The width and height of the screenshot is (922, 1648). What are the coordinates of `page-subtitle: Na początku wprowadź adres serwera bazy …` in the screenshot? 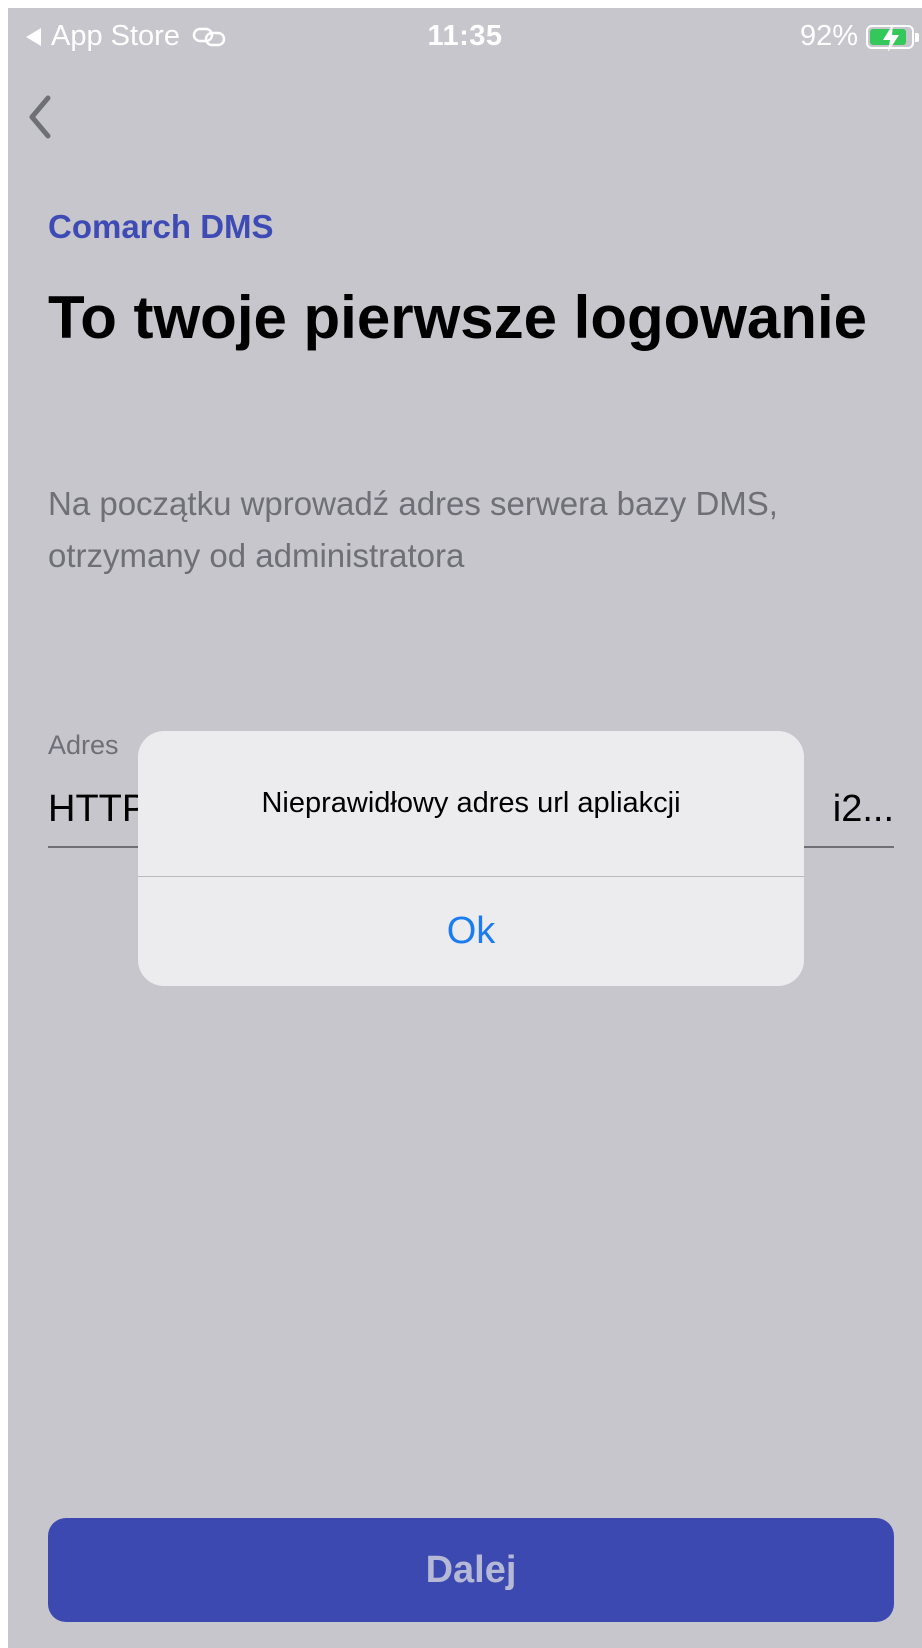 It's located at (413, 529).